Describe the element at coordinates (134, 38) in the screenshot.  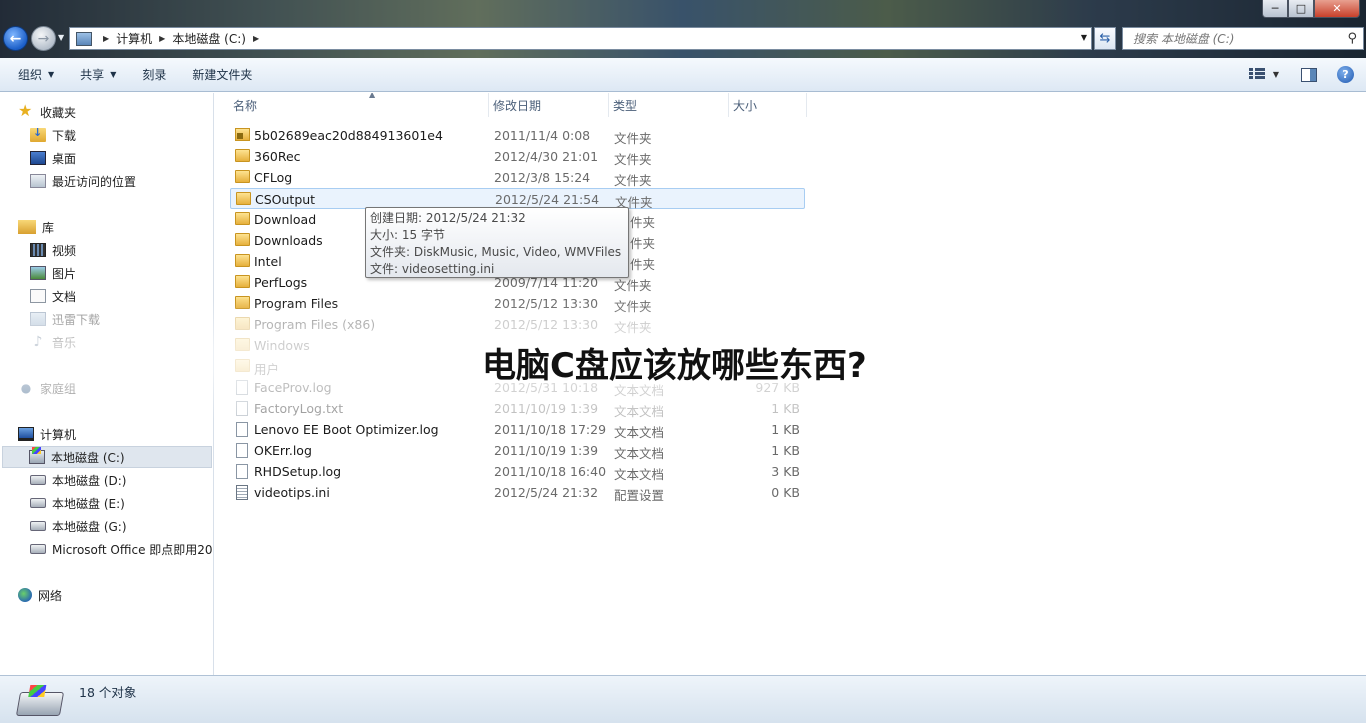
I see `breadcrumb-computer: 计算机` at that location.